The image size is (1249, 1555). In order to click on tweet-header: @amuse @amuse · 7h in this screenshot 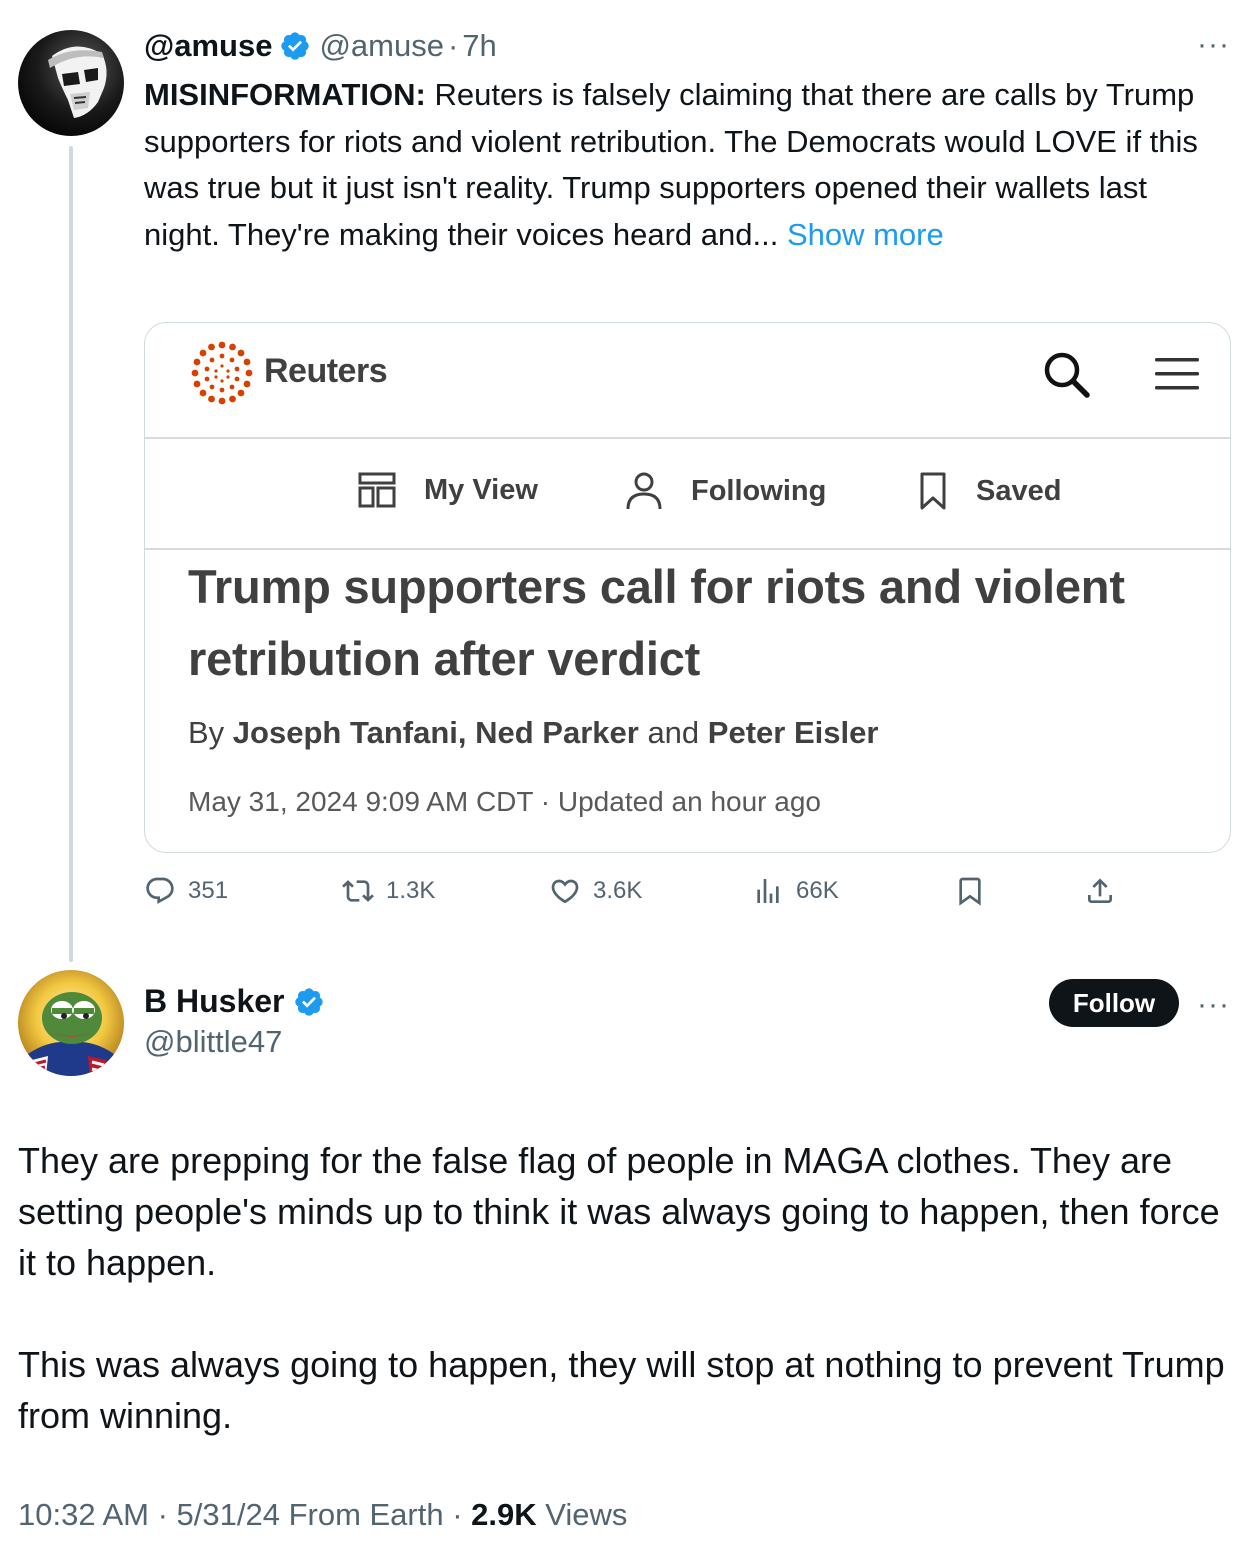, I will do `click(320, 46)`.